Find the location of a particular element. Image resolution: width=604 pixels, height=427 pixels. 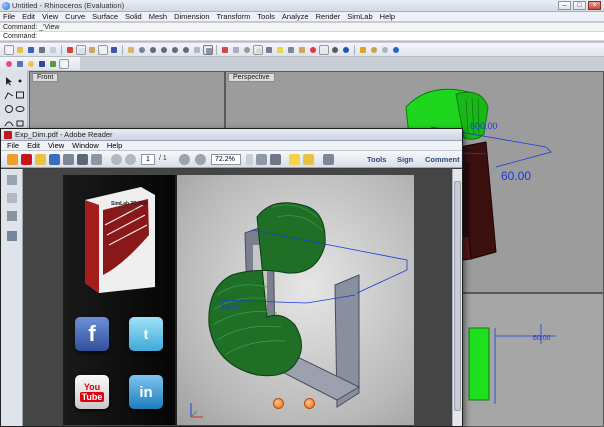

command-prompt-input: Command: is located at coordinates (302, 36).